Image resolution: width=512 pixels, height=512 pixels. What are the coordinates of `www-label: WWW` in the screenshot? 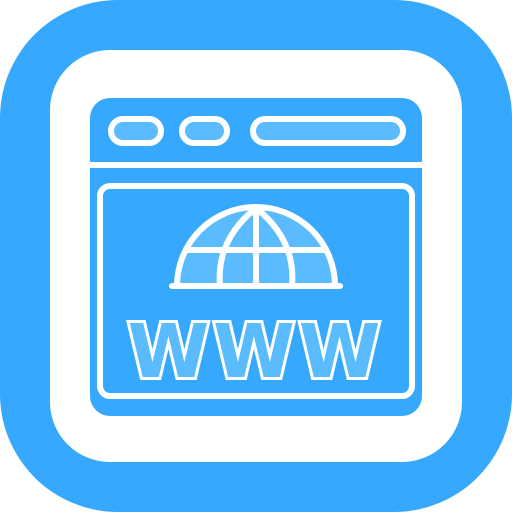 It's located at (256, 352).